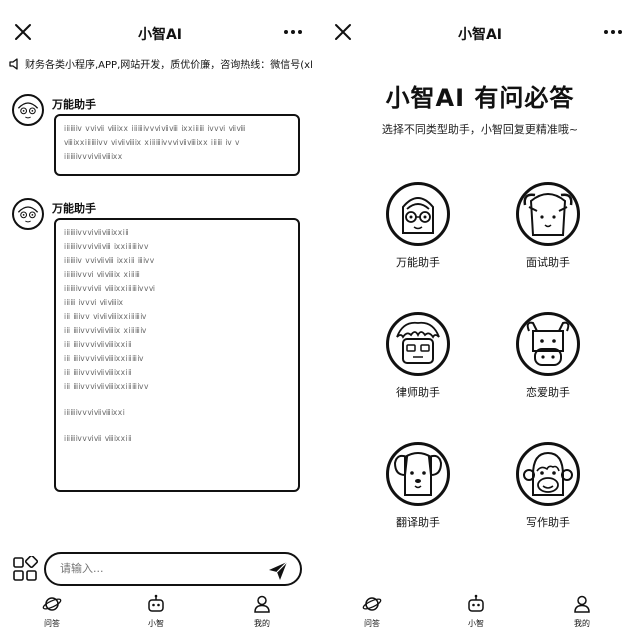 The height and width of the screenshot is (640, 640). Describe the element at coordinates (480, 129) in the screenshot. I see `hero-subtitle: 选择不同类型助手，小智回复更精准哦~` at that location.